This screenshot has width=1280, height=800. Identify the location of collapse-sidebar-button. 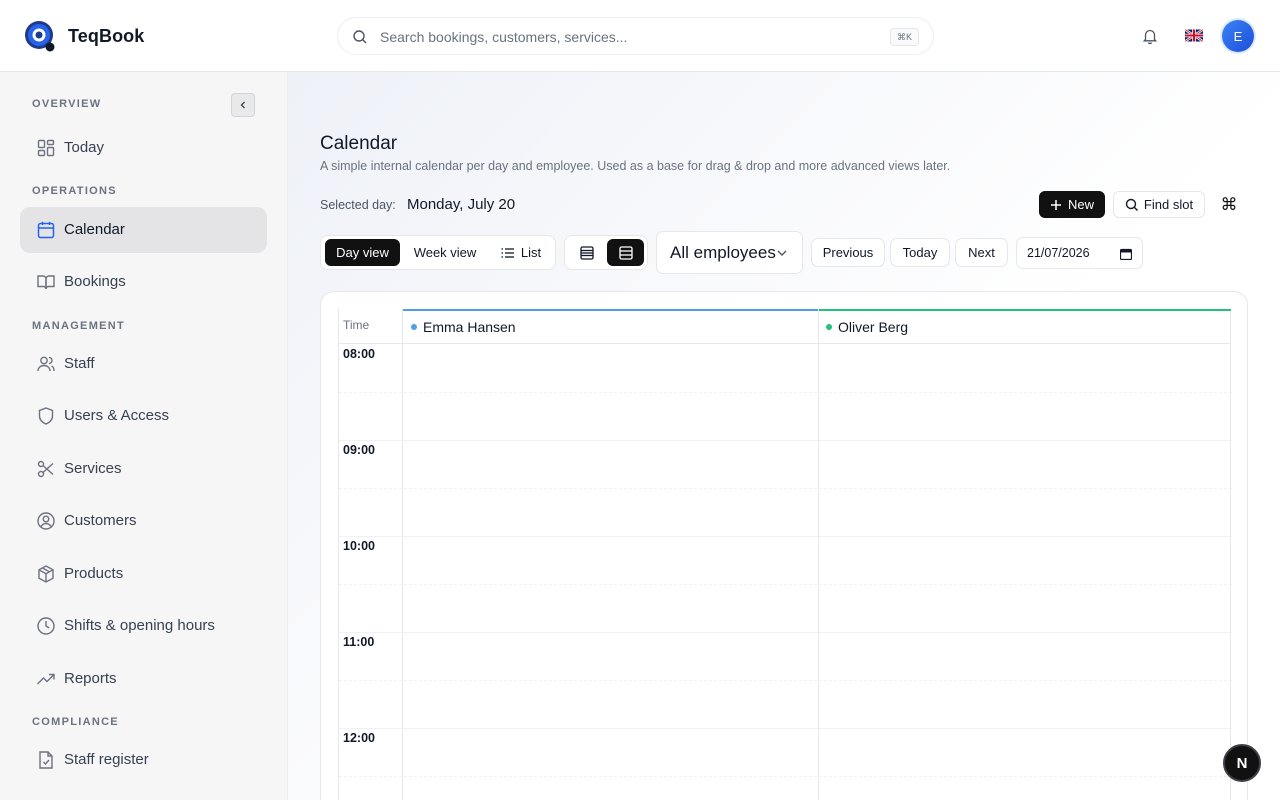
(243, 105).